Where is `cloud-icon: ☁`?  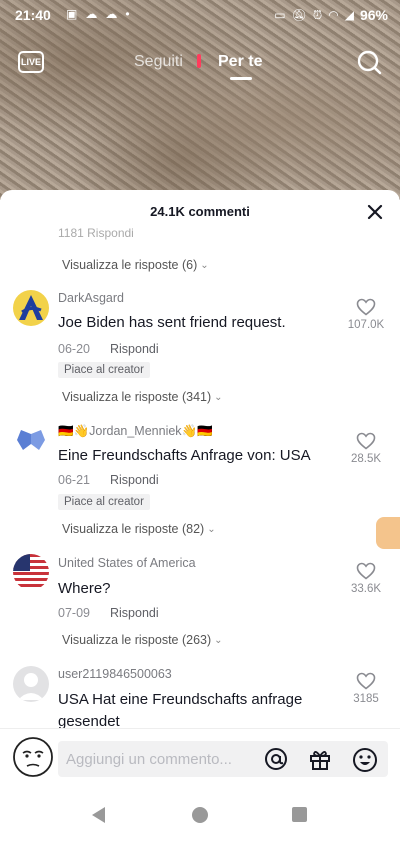 cloud-icon: ☁ is located at coordinates (91, 14).